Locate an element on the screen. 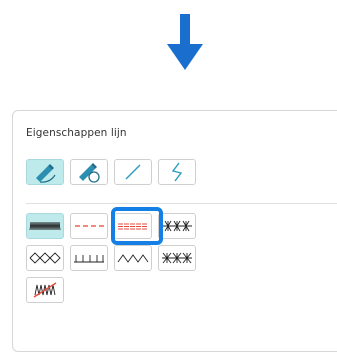 The height and width of the screenshot is (352, 337). zigzag-satin-stitch-icon is located at coordinates (45, 226).